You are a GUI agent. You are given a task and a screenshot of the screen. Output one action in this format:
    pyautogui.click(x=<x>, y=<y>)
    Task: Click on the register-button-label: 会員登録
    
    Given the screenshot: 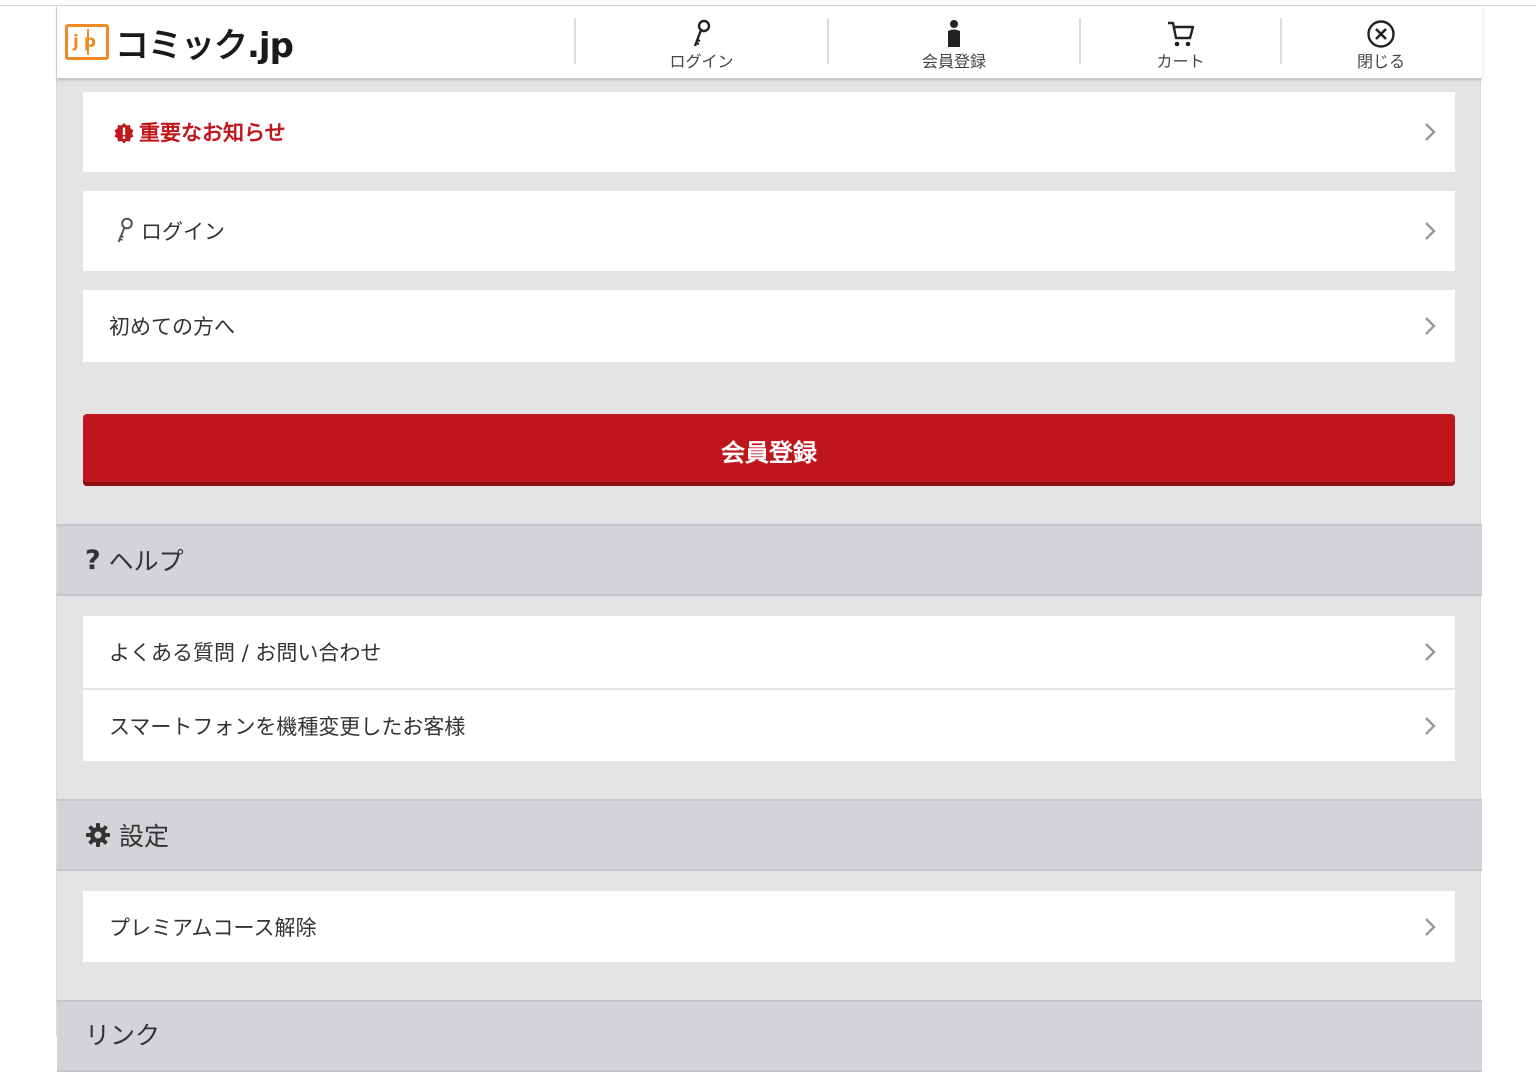 What is the action you would take?
    pyautogui.click(x=769, y=452)
    